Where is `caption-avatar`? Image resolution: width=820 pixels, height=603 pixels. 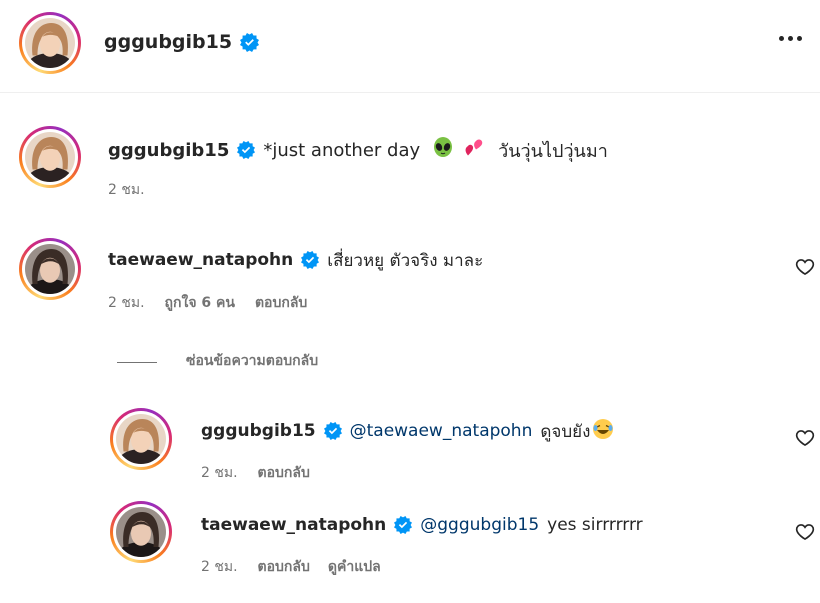 caption-avatar is located at coordinates (50, 157).